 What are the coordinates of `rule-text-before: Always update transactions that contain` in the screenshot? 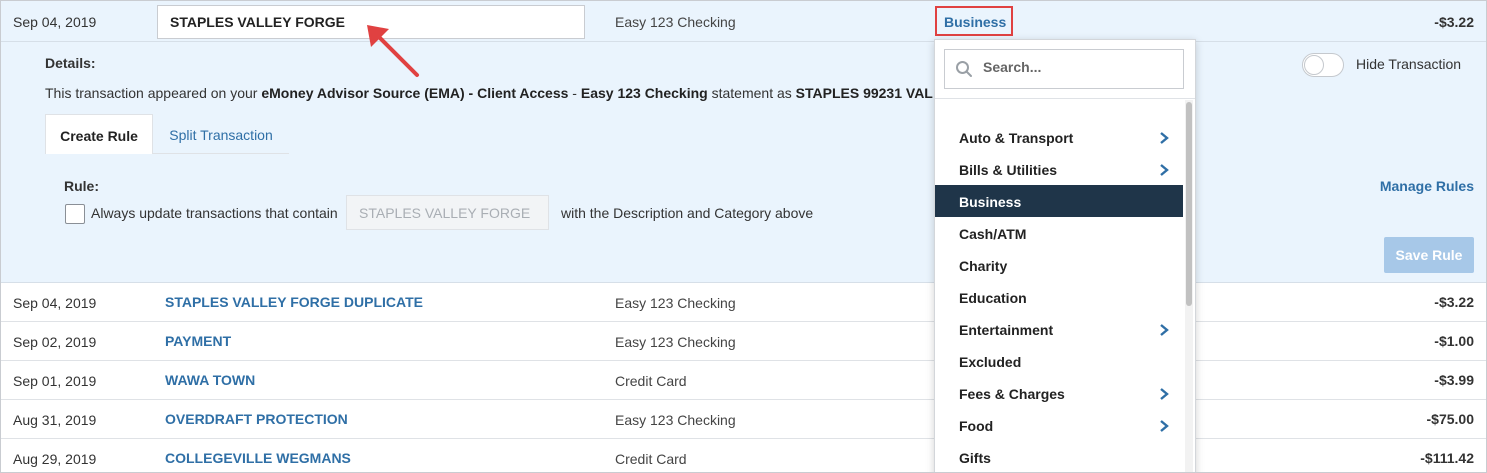 It's located at (214, 213).